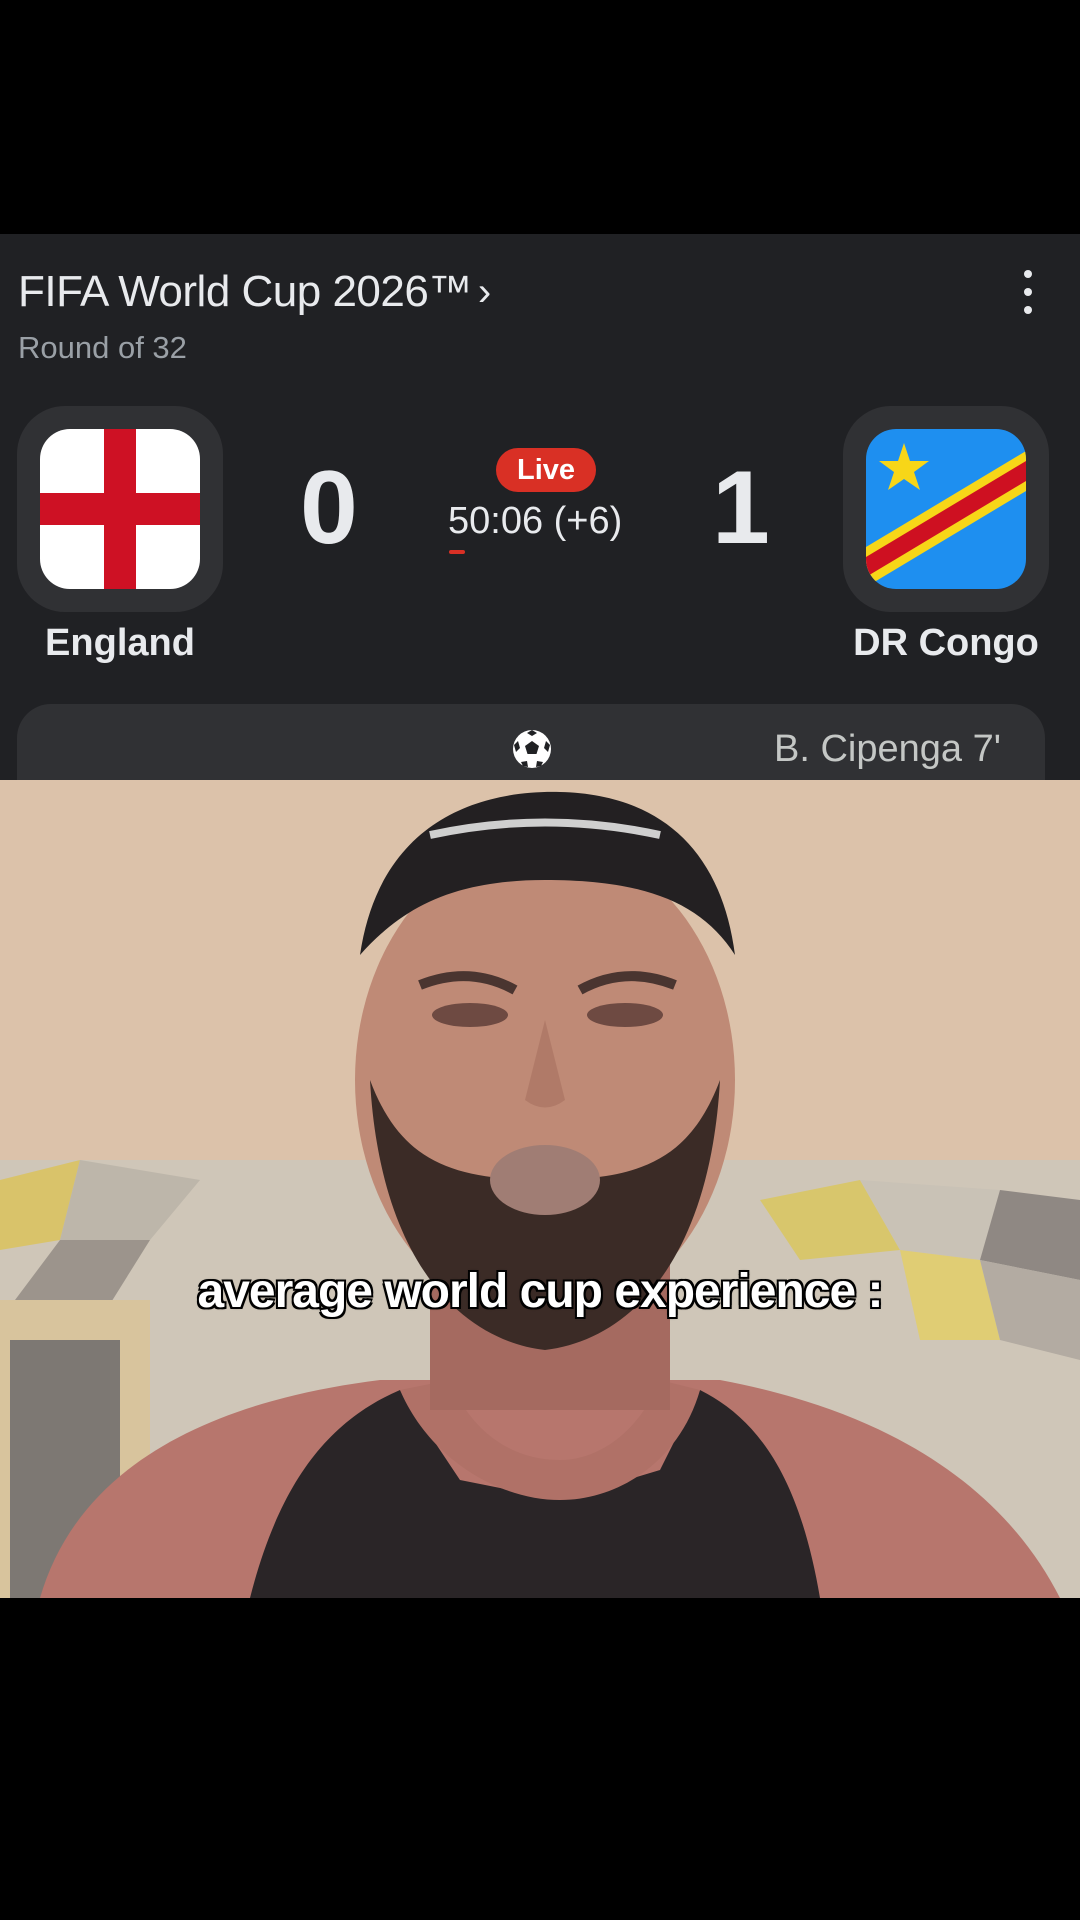 The width and height of the screenshot is (1080, 1920). What do you see at coordinates (535, 521) in the screenshot?
I see `match-clock: 50:06 (+6)` at bounding box center [535, 521].